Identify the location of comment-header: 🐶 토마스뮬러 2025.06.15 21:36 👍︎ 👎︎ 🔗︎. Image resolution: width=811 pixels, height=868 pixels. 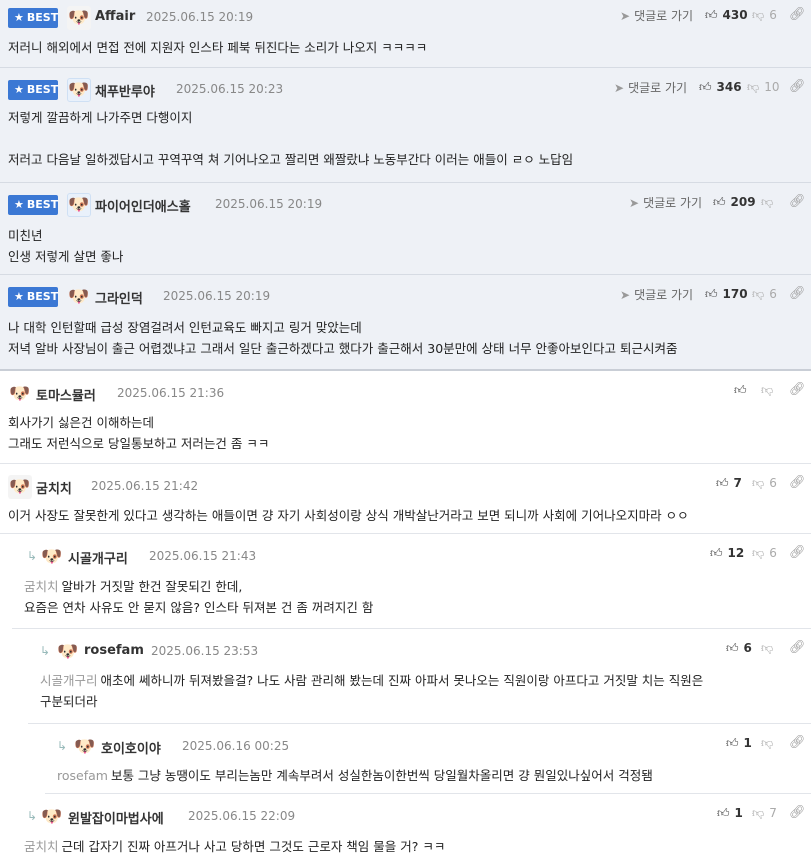
(405, 395).